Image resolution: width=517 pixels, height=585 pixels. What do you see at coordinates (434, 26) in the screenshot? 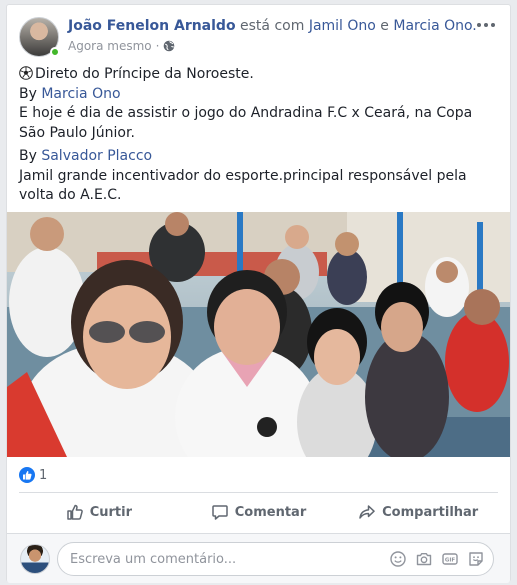
I see `tagged-user-2: Marcia Ono.` at bounding box center [434, 26].